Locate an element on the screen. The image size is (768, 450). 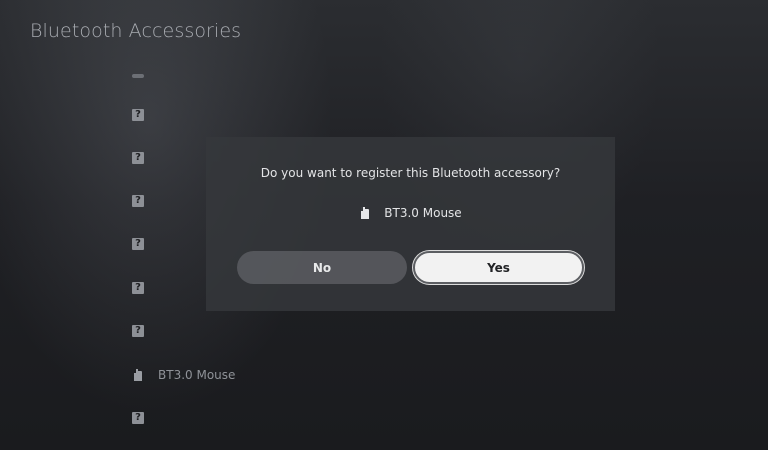
dialog-device-name: BT3.0 Mouse is located at coordinates (423, 213).